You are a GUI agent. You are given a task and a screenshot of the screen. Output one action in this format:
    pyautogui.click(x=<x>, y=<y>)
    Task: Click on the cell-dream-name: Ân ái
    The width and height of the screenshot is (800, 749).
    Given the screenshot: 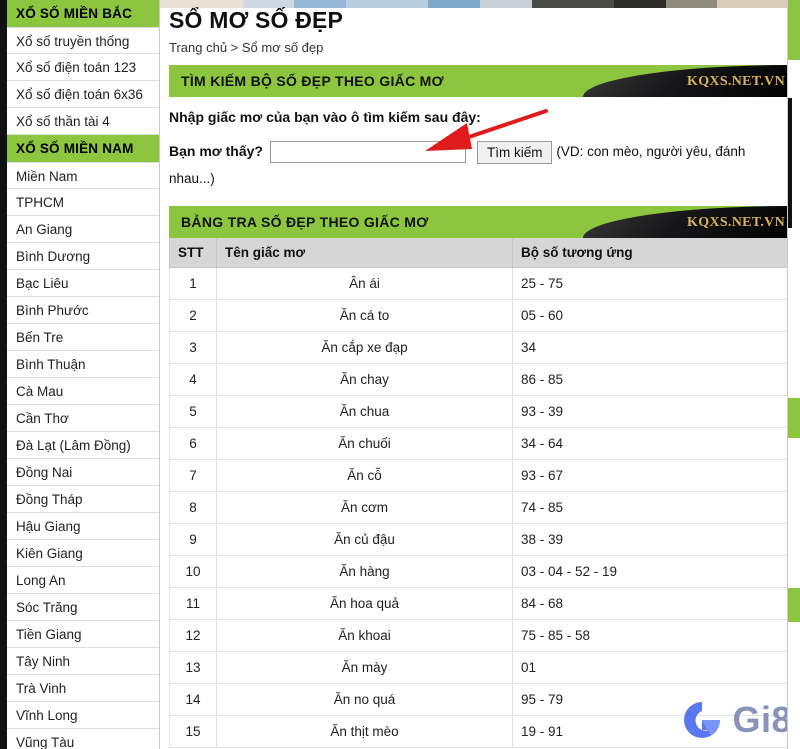 What is the action you would take?
    pyautogui.click(x=364, y=283)
    